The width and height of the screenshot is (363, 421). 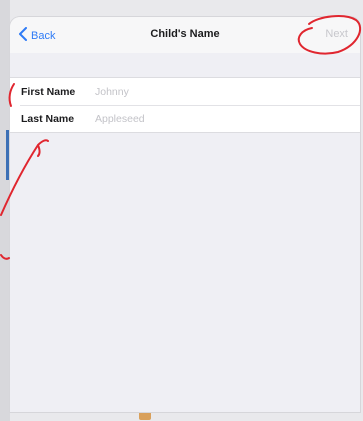 I want to click on navigation-bar: Back Child's Name Next, so click(x=185, y=35).